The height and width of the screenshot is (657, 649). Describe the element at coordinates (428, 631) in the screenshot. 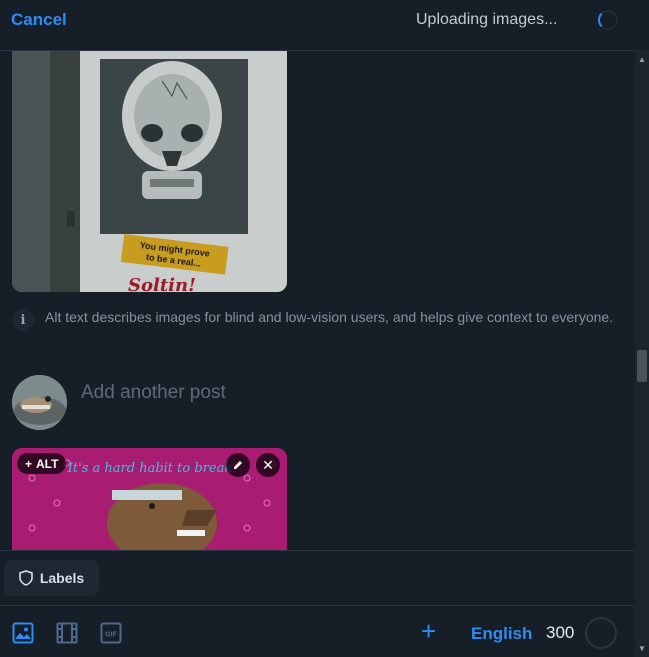

I see `add-icon: +` at that location.